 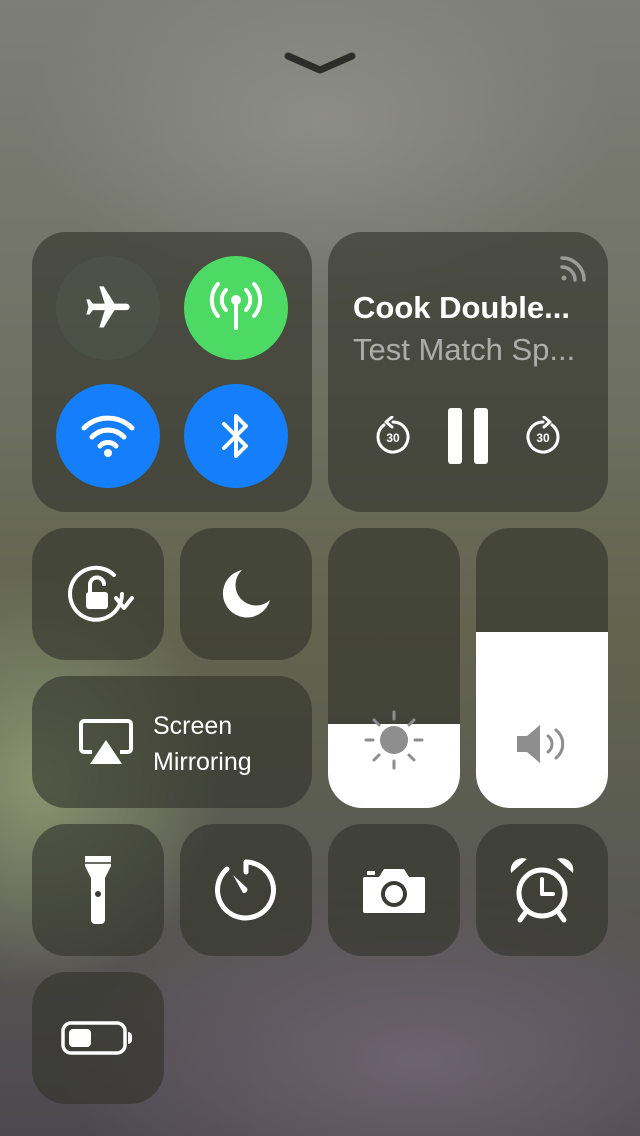 I want to click on flashlight-button, so click(x=98, y=890).